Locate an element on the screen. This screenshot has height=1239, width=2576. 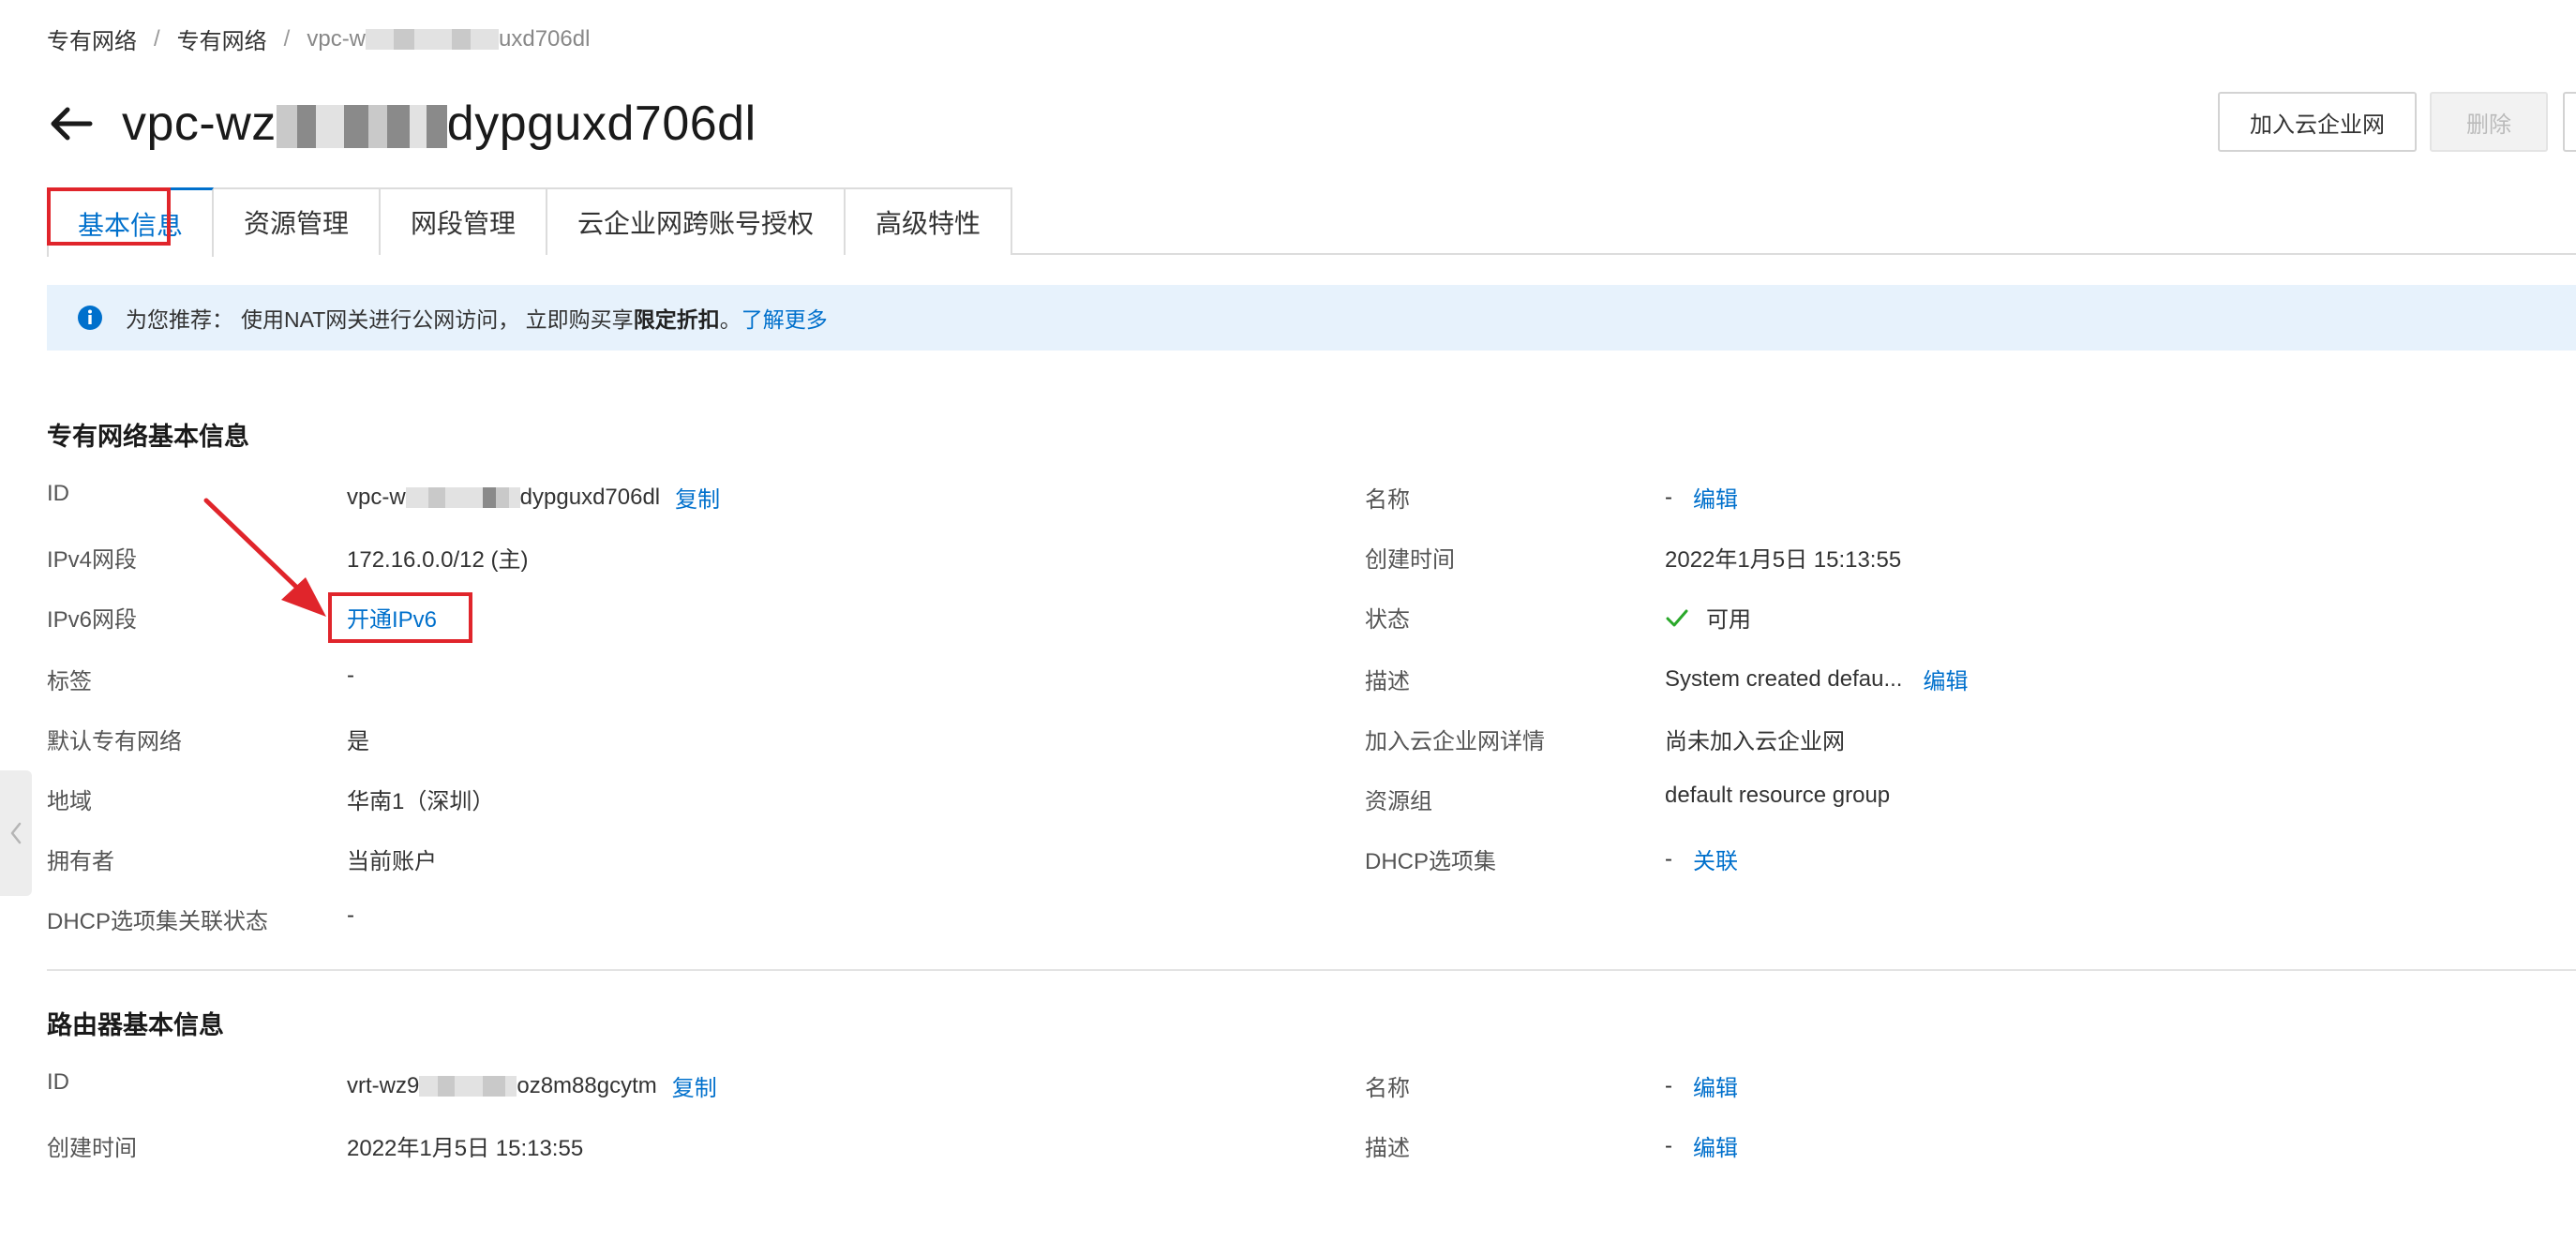
more-actions-button is located at coordinates (2569, 122).